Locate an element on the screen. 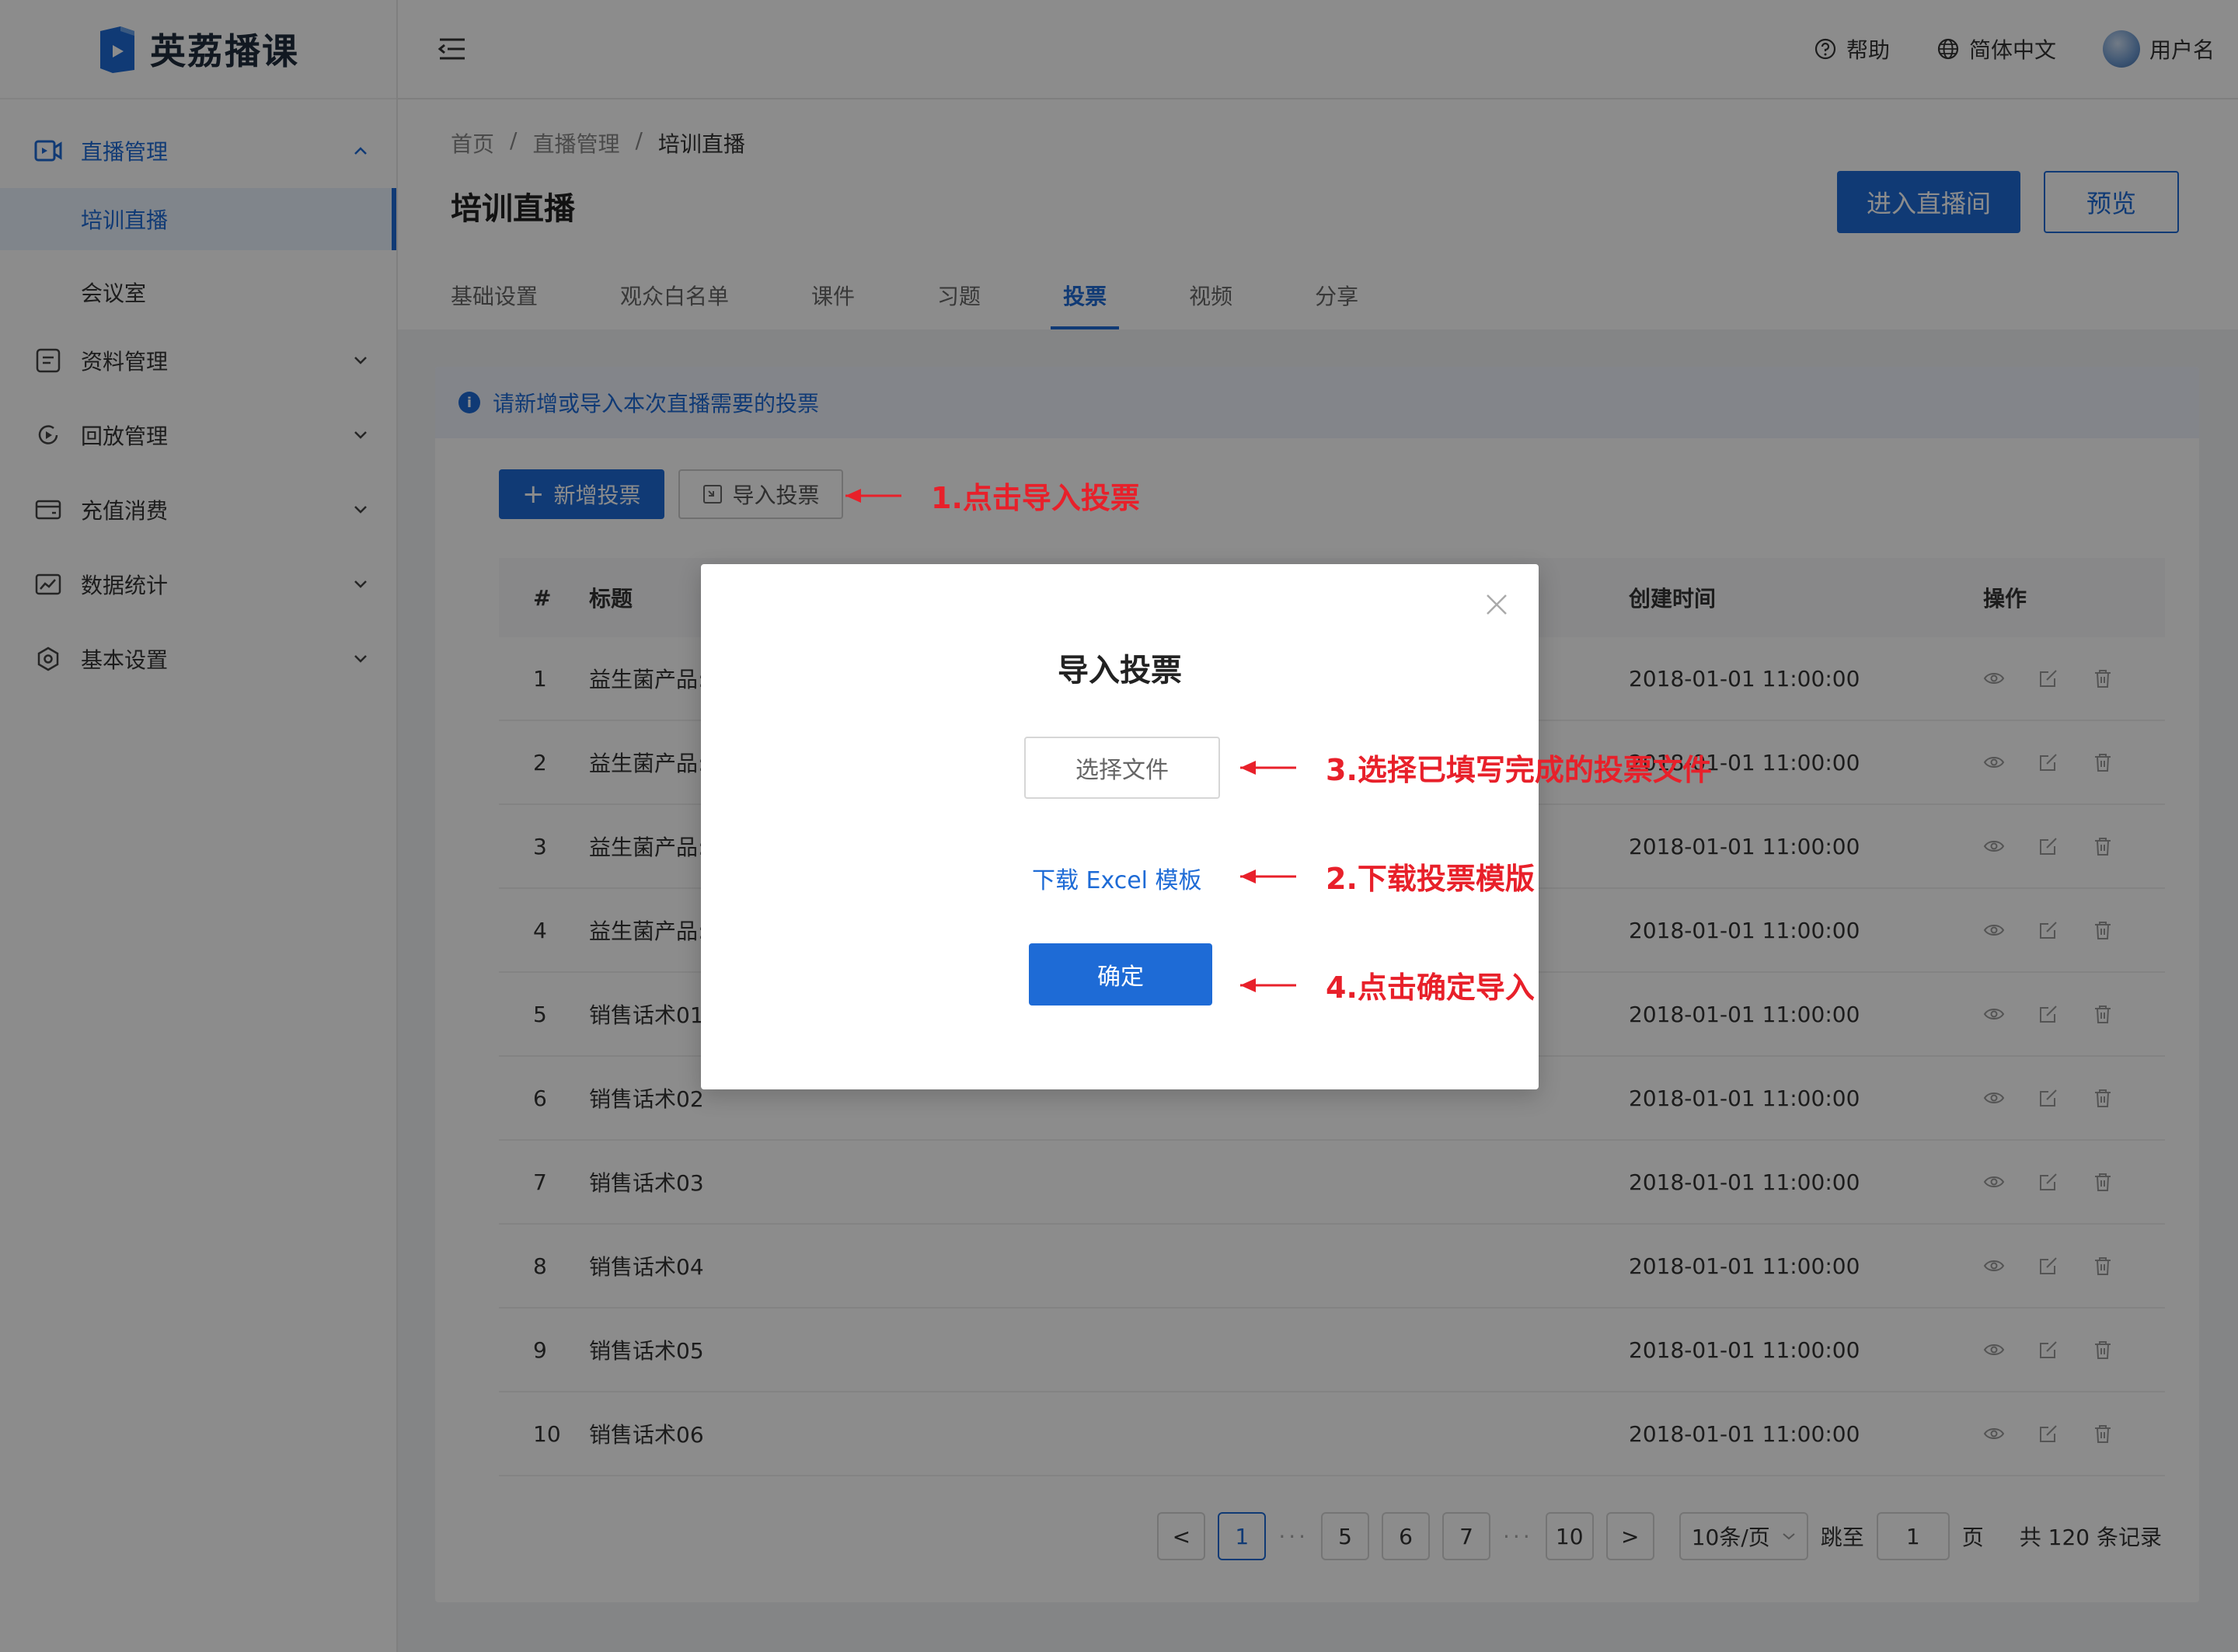  download-template-link: 下载 Excel 模板 is located at coordinates (1117, 878).